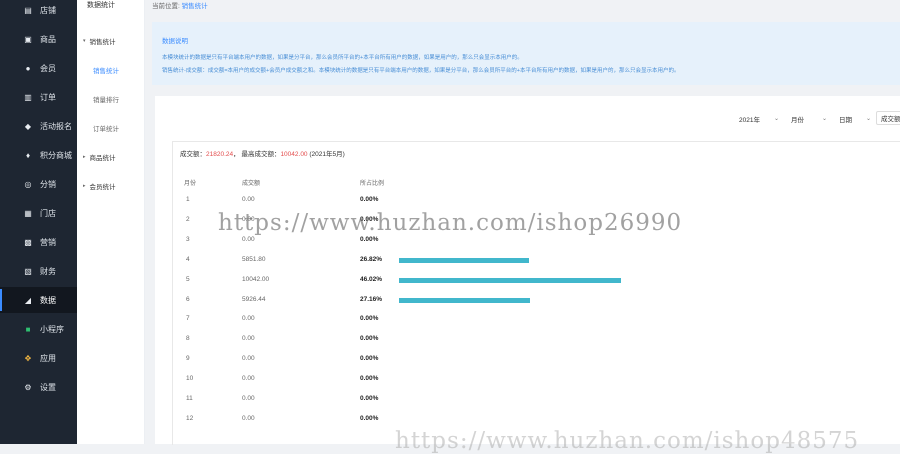  What do you see at coordinates (106, 128) in the screenshot?
I see `subnav-item-order-stats: 订单统计` at bounding box center [106, 128].